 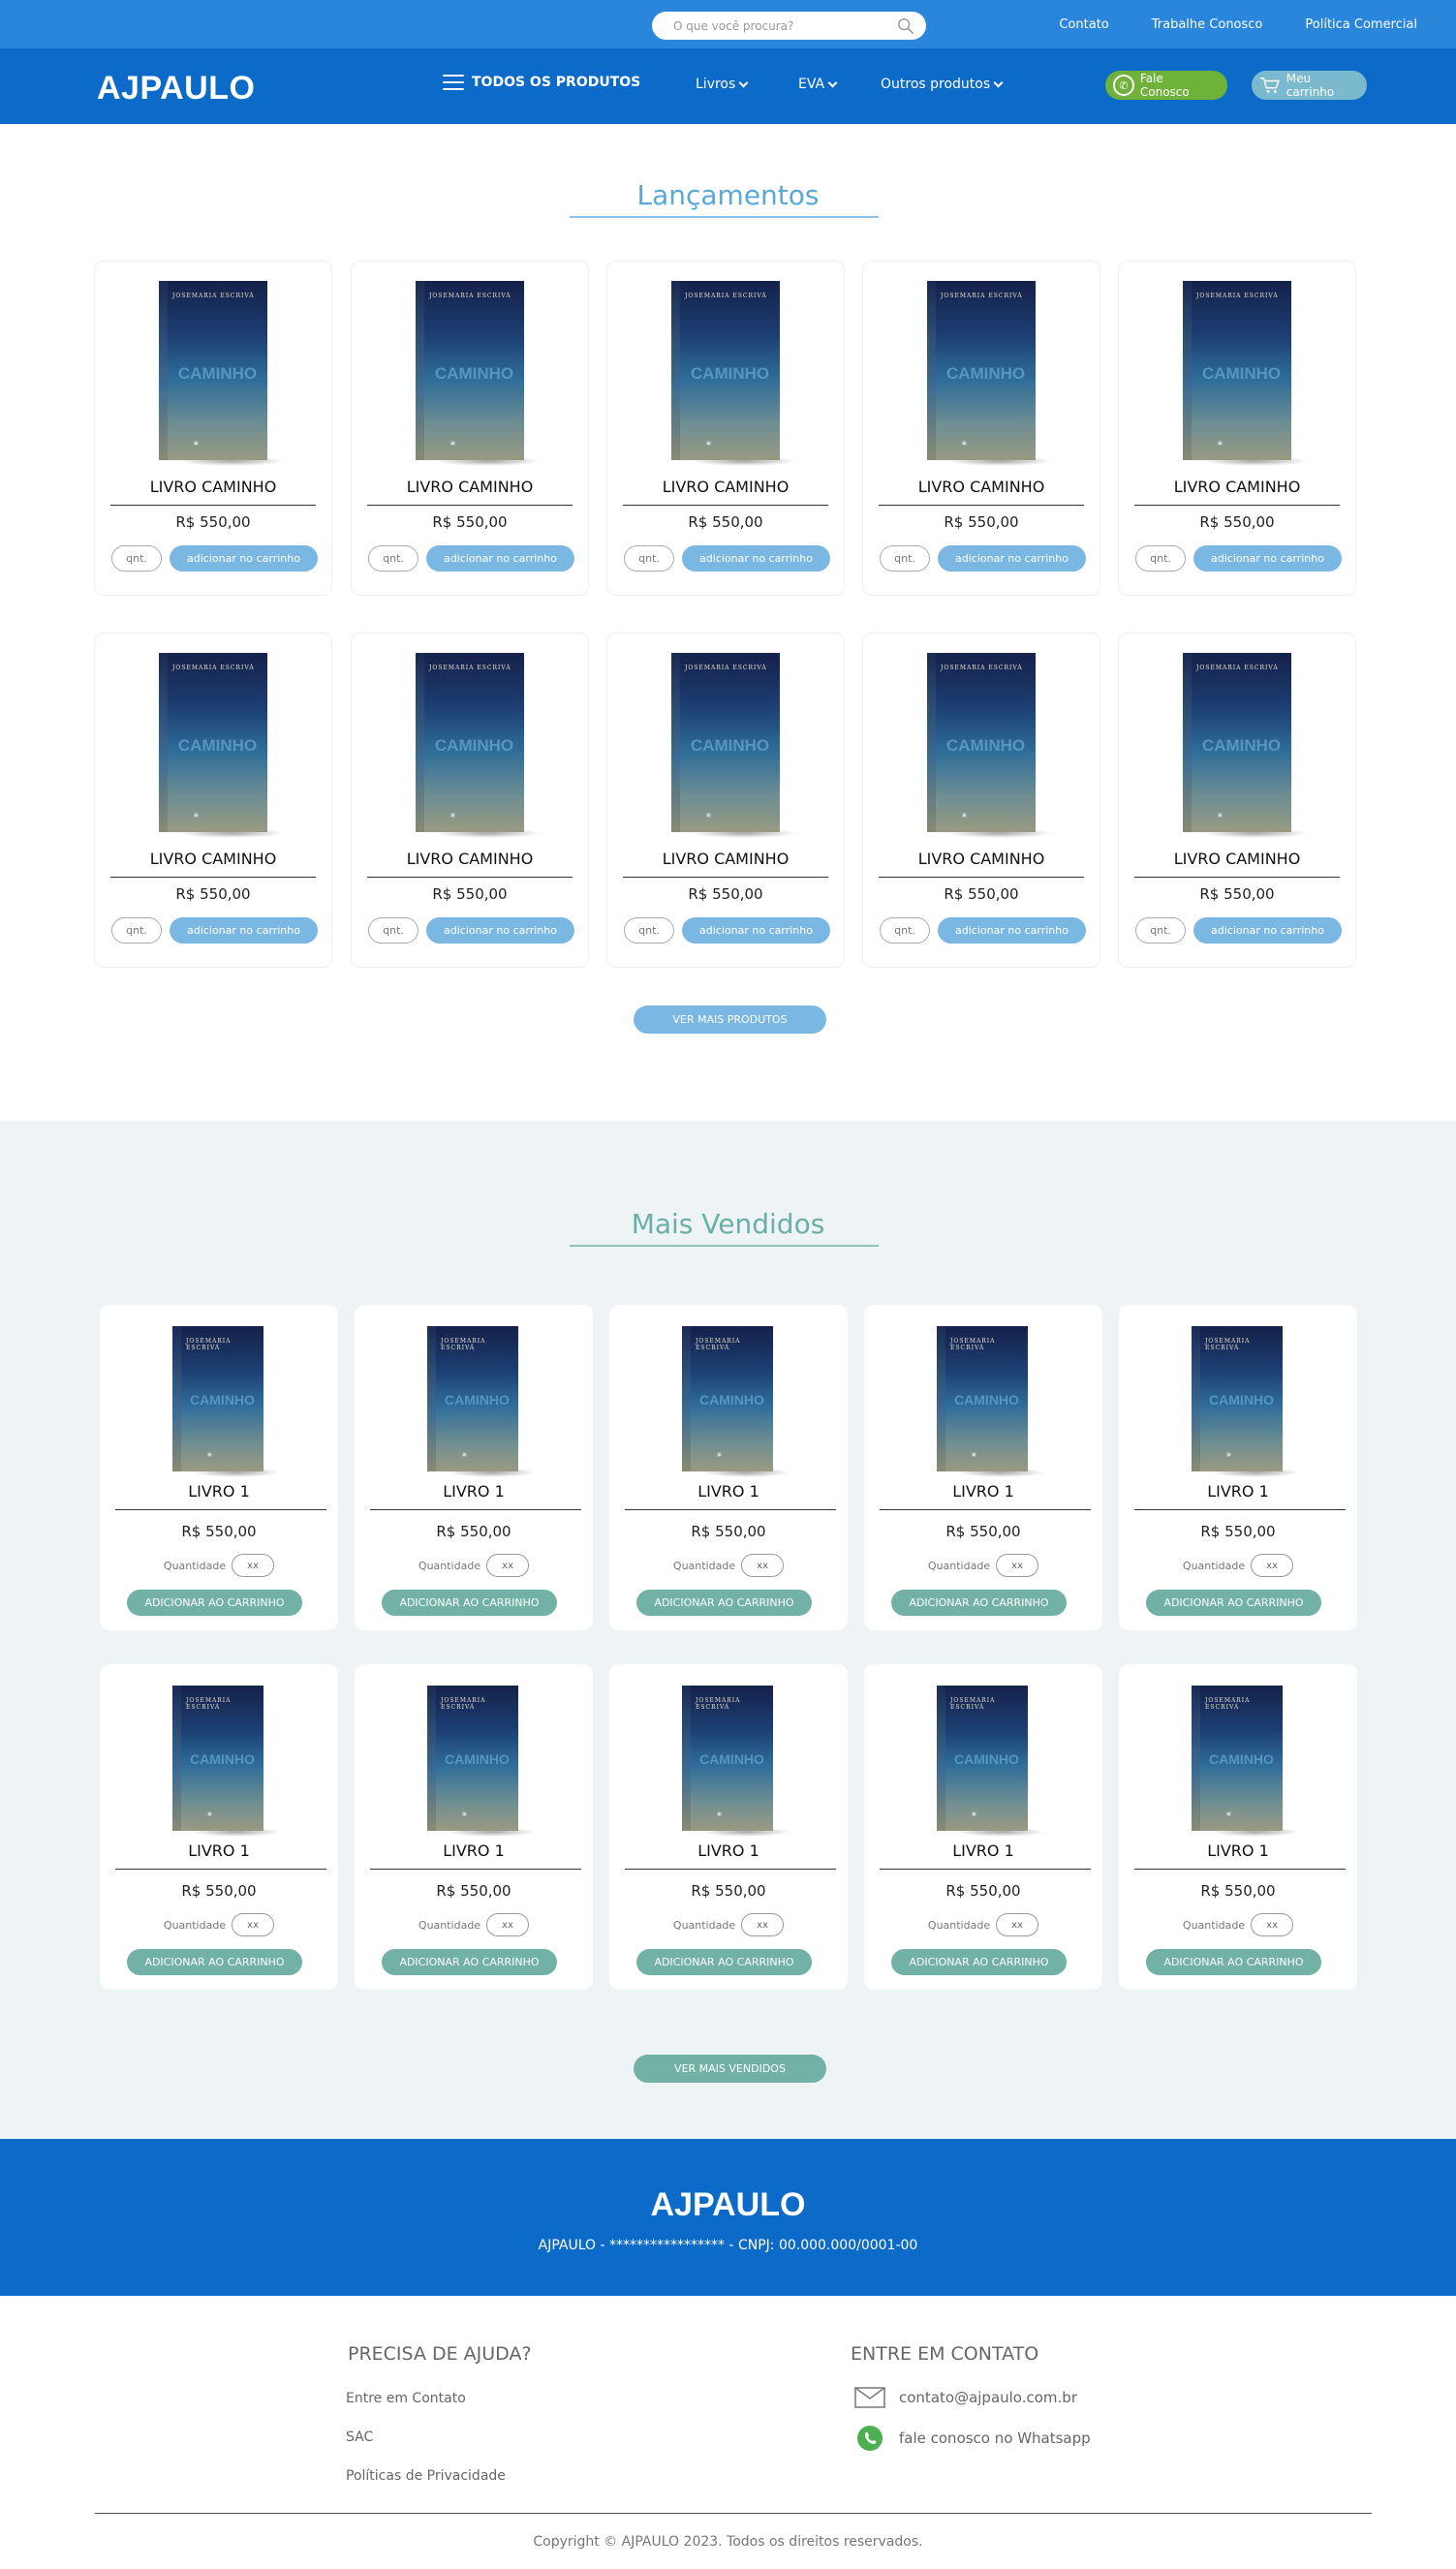 What do you see at coordinates (722, 84) in the screenshot?
I see `nav-livros: Livros` at bounding box center [722, 84].